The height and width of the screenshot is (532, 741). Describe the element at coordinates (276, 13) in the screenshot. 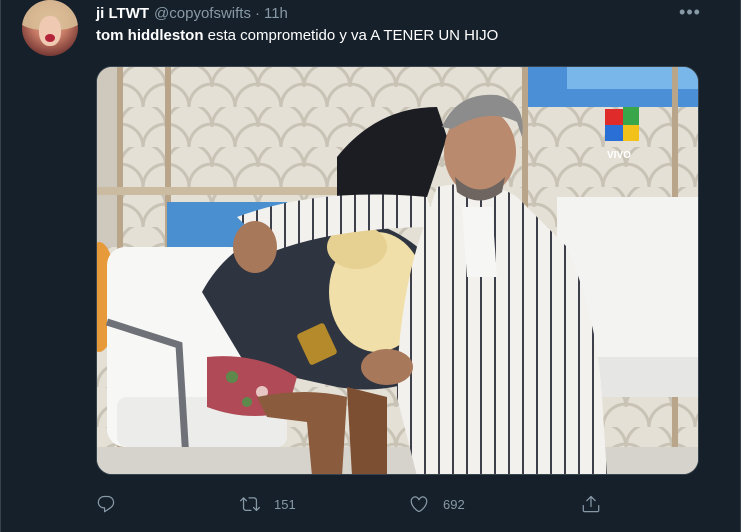

I see `tweet-timestamp: 11h` at that location.